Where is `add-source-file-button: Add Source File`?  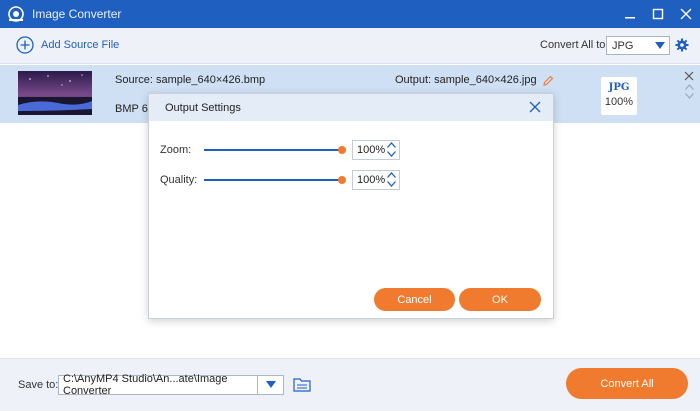 add-source-file-button: Add Source File is located at coordinates (67, 45).